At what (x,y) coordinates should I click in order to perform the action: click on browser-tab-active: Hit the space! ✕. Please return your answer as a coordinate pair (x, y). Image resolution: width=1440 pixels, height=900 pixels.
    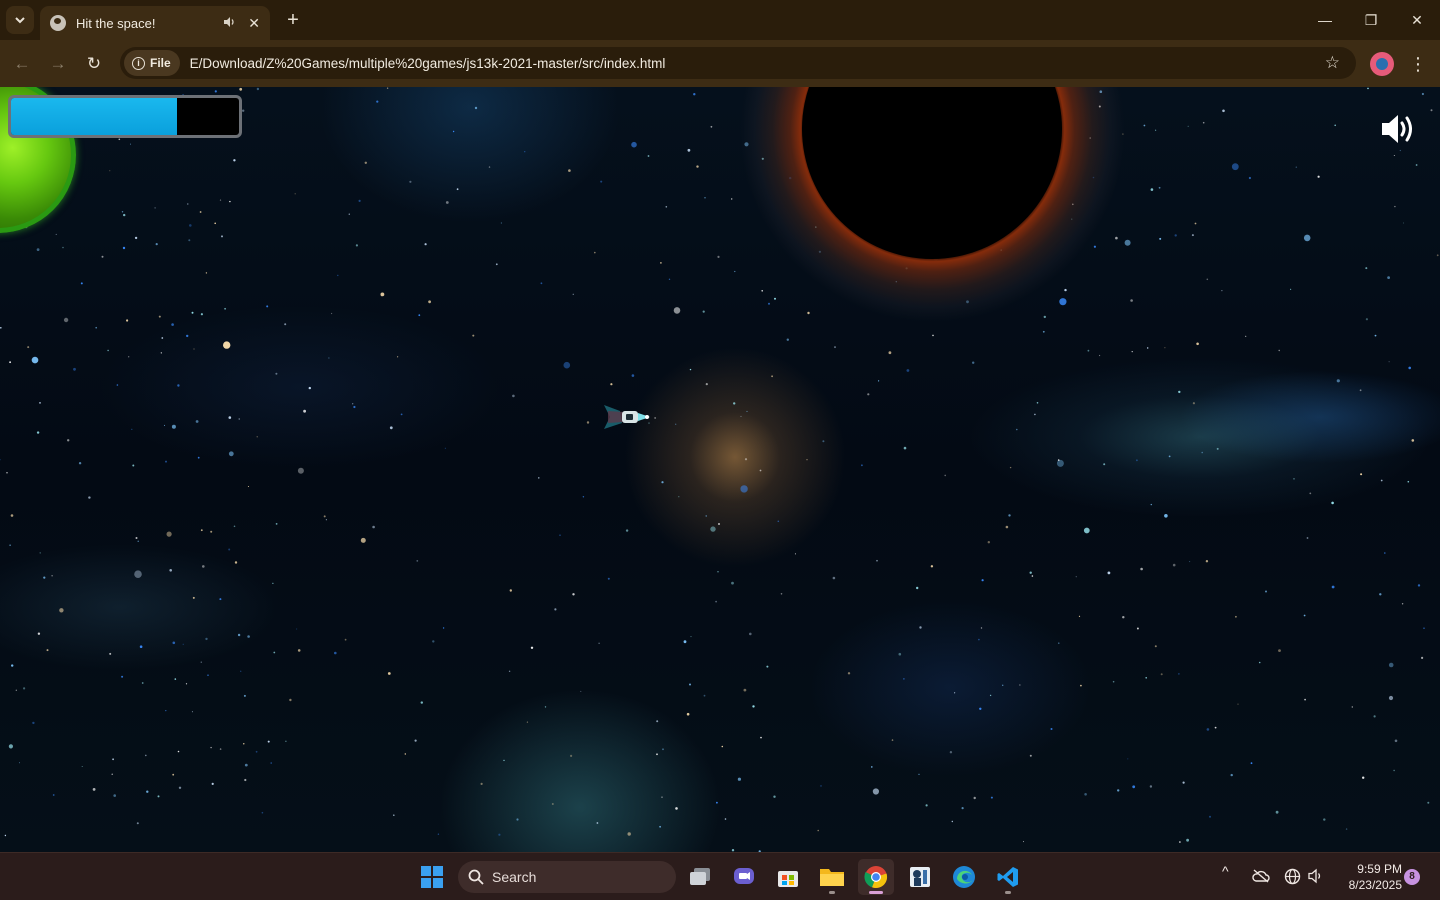
    Looking at the image, I should click on (155, 23).